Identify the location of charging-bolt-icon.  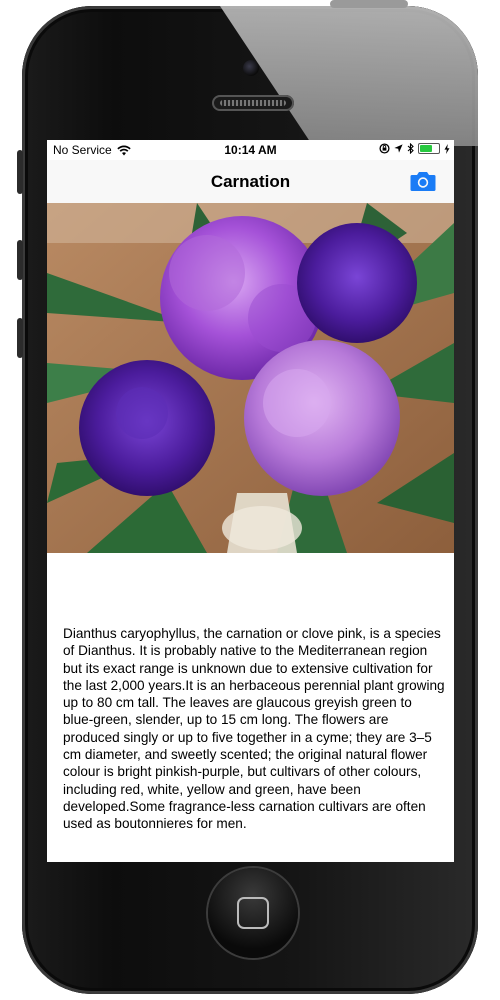
(447, 148).